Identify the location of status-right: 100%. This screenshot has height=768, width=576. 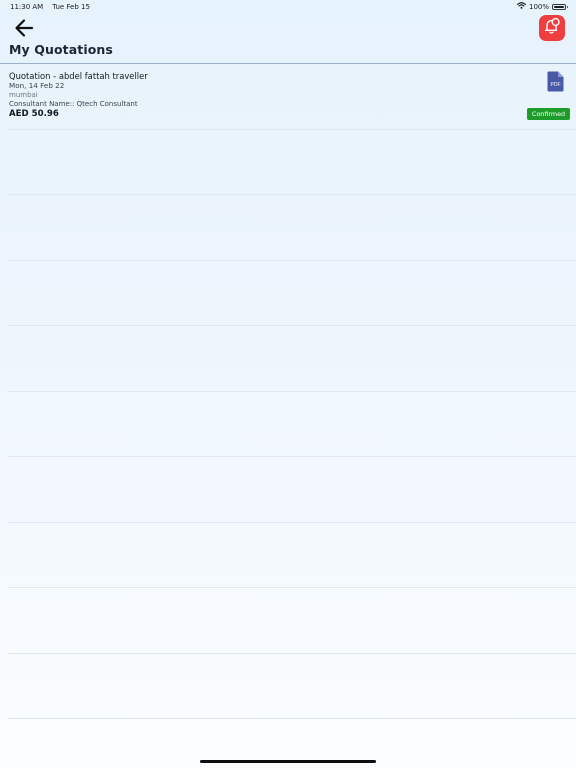
(542, 6).